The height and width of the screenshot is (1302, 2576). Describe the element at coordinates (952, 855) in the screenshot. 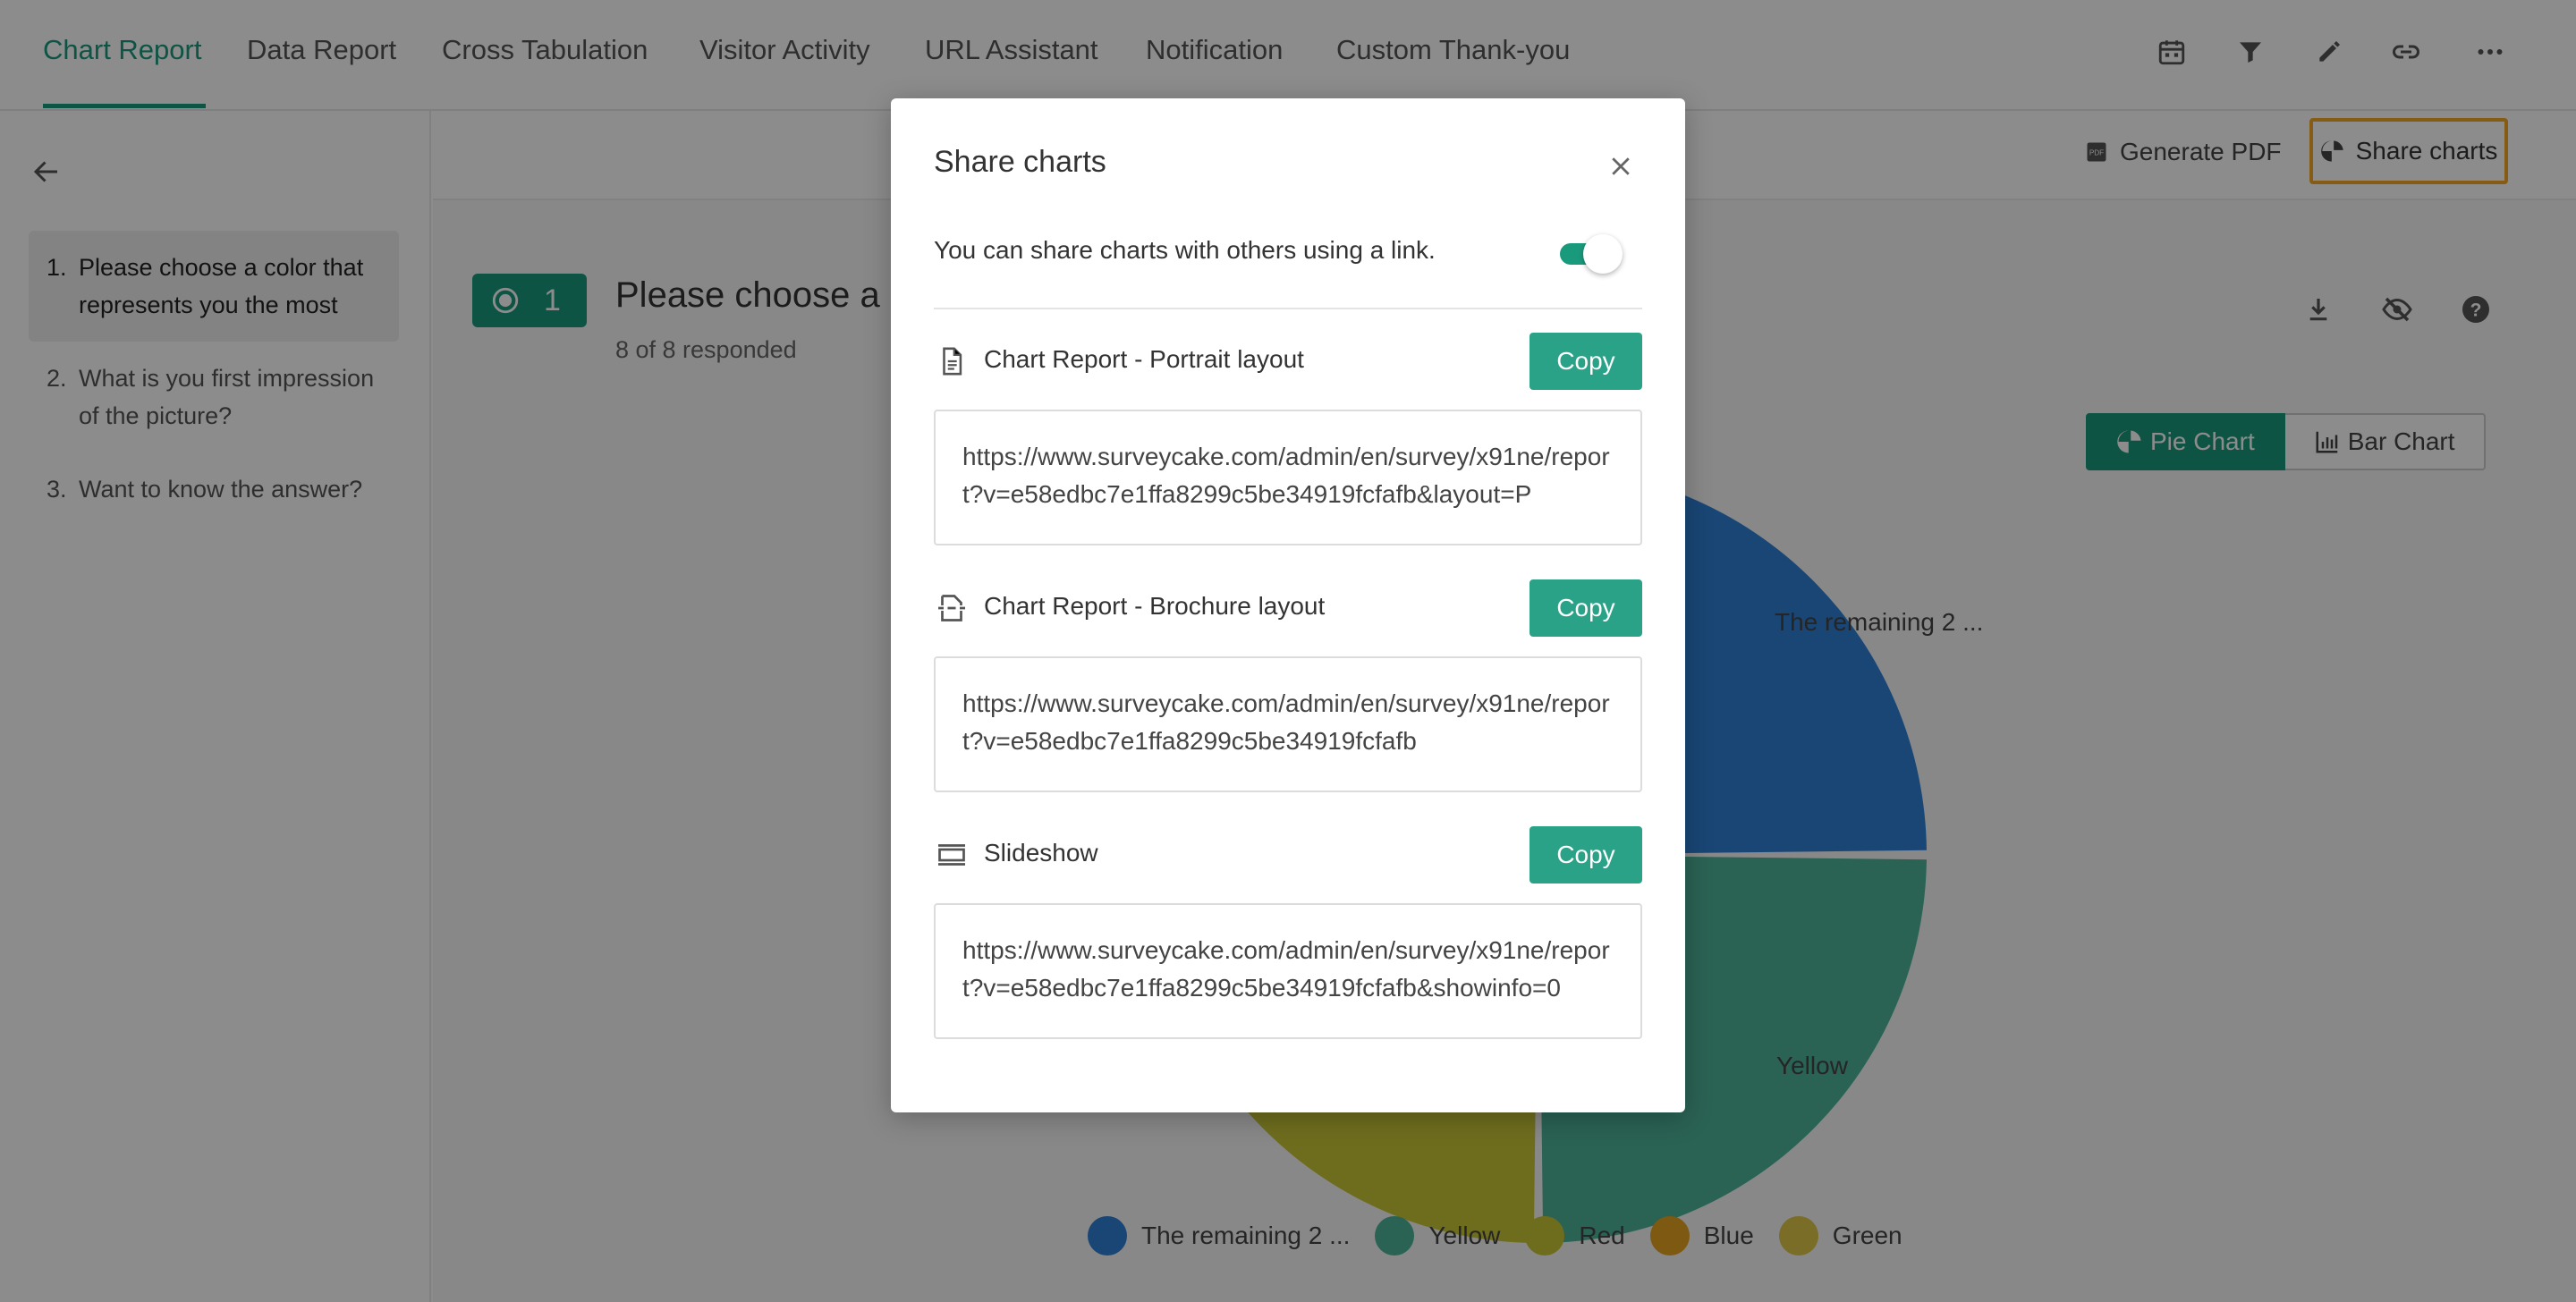

I see `slideshow-icon` at that location.